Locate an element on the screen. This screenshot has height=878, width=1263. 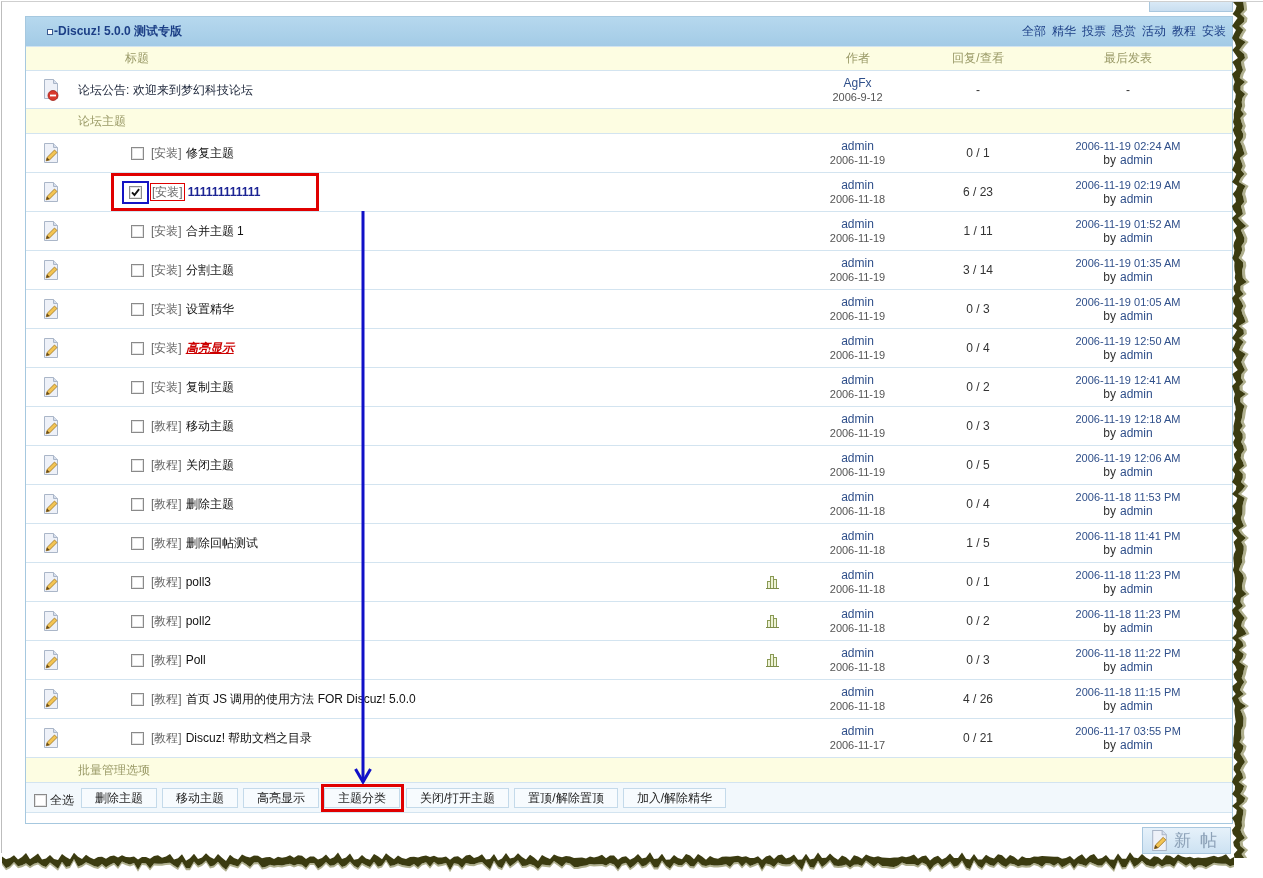
thread-title-link: 复制主题 is located at coordinates (209, 387).